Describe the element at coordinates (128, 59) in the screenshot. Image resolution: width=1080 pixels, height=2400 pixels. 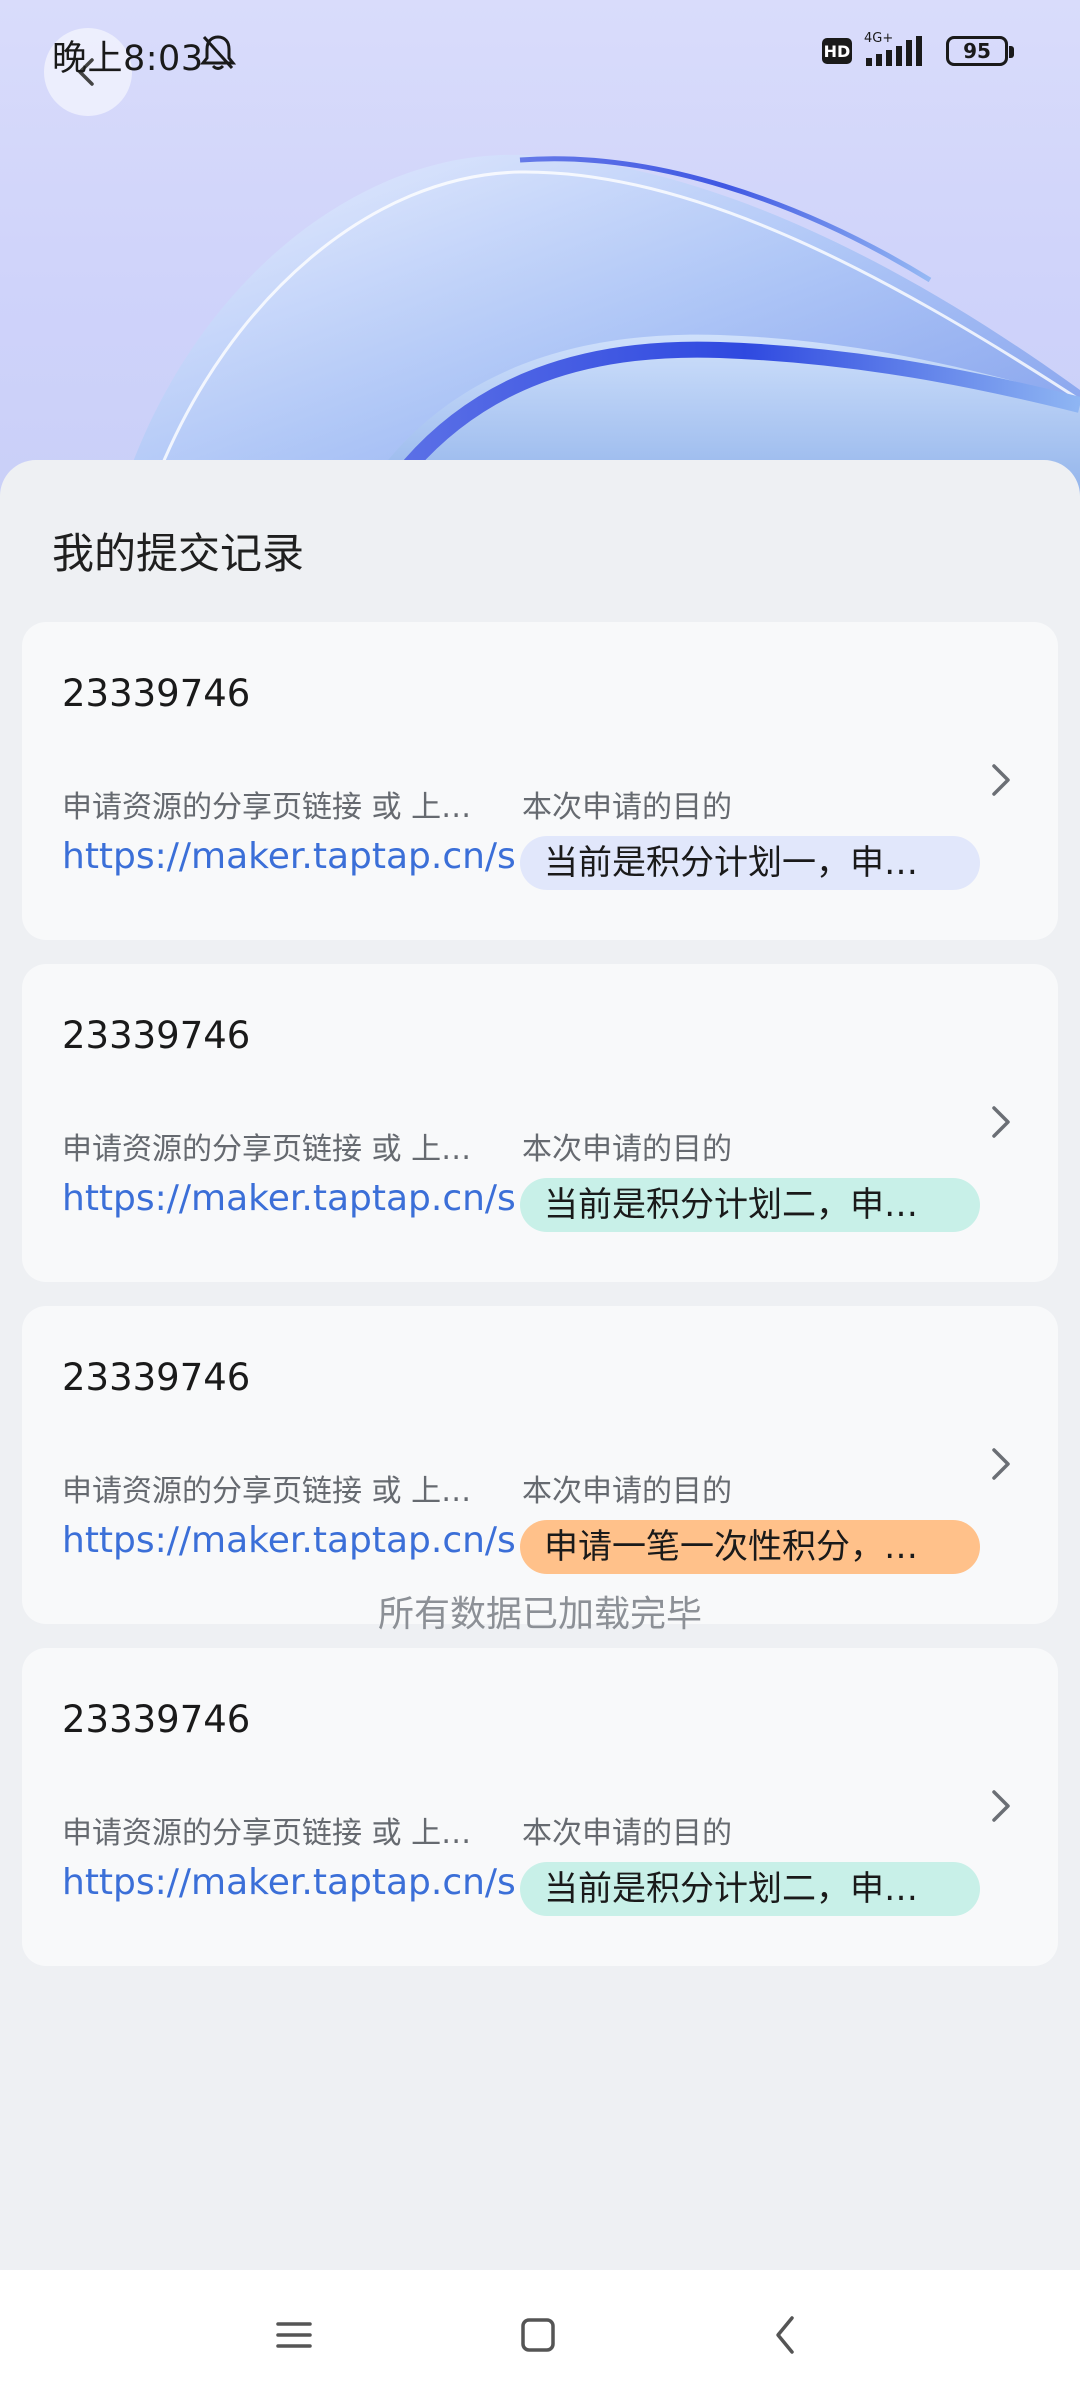
I see `status-time: 晚上8:03` at that location.